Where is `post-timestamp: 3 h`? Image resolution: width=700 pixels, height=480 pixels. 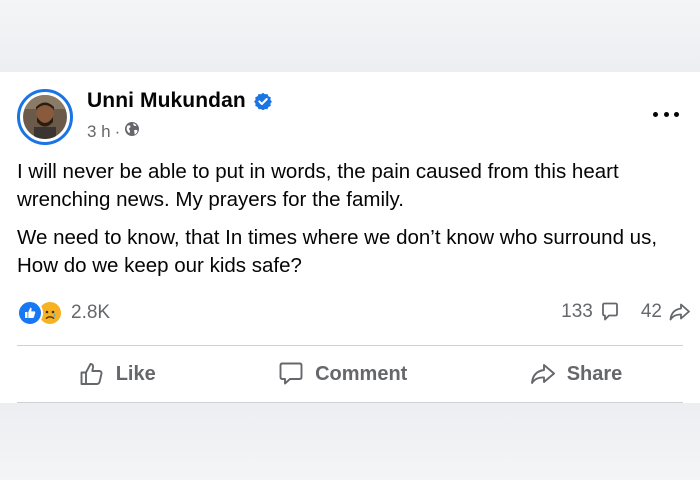 post-timestamp: 3 h is located at coordinates (99, 132).